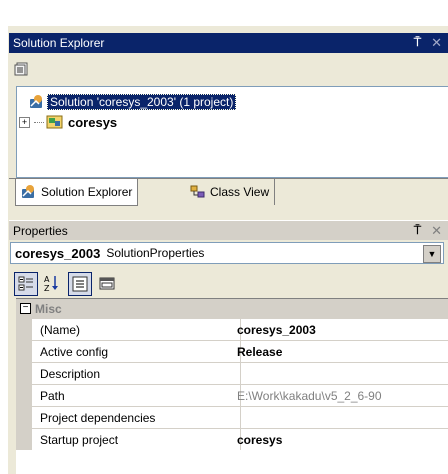  I want to click on properties-title: Properties, so click(40, 230).